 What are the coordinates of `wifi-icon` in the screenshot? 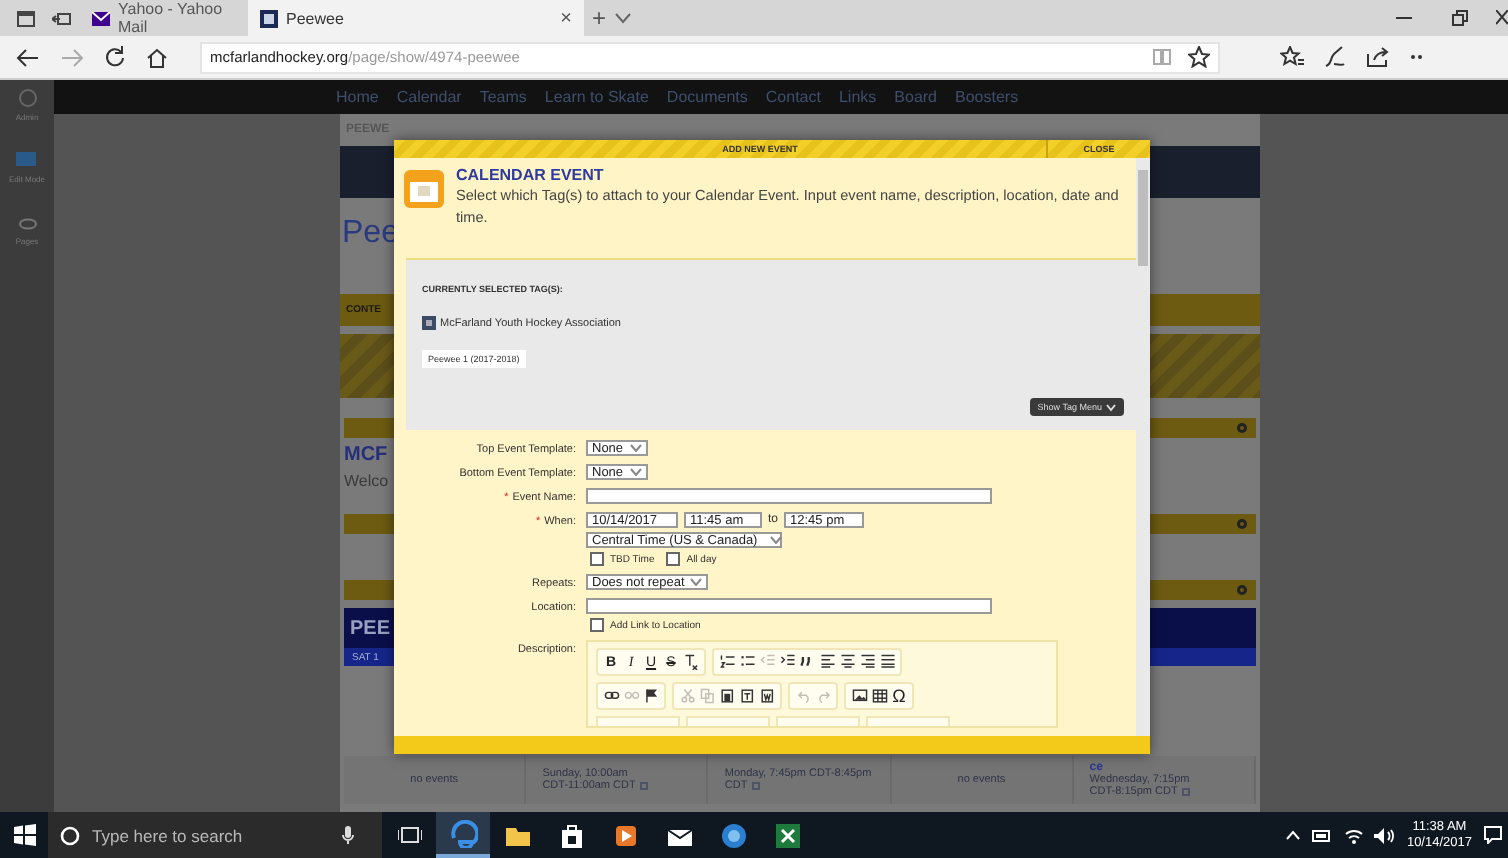 It's located at (1354, 835).